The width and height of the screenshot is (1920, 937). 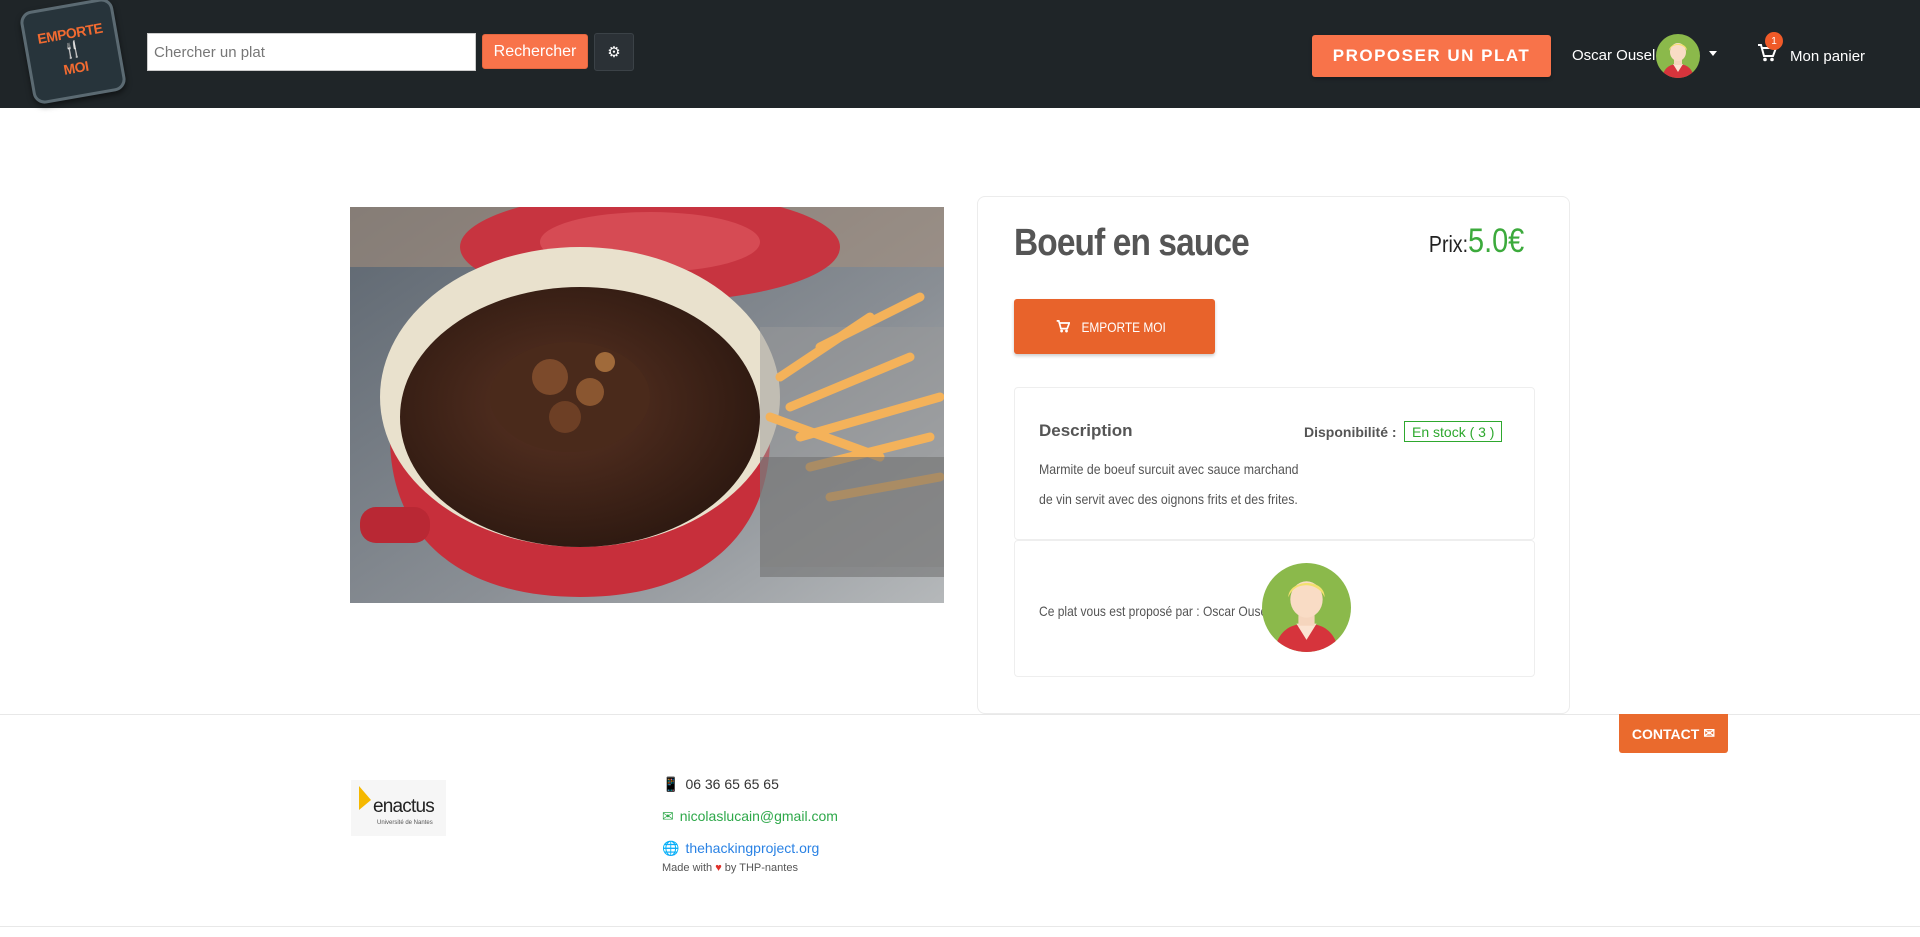 What do you see at coordinates (1086, 430) in the screenshot?
I see `description-title: Description` at bounding box center [1086, 430].